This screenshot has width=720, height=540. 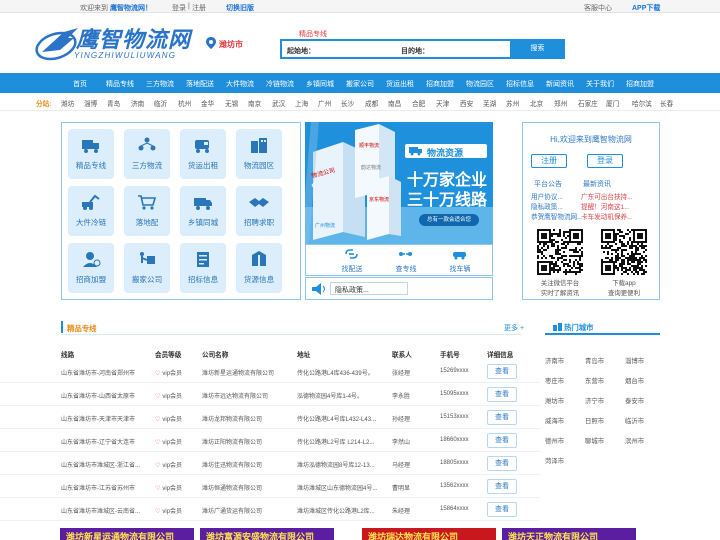 What do you see at coordinates (160, 84) in the screenshot?
I see `nav-item: 三方物流` at bounding box center [160, 84].